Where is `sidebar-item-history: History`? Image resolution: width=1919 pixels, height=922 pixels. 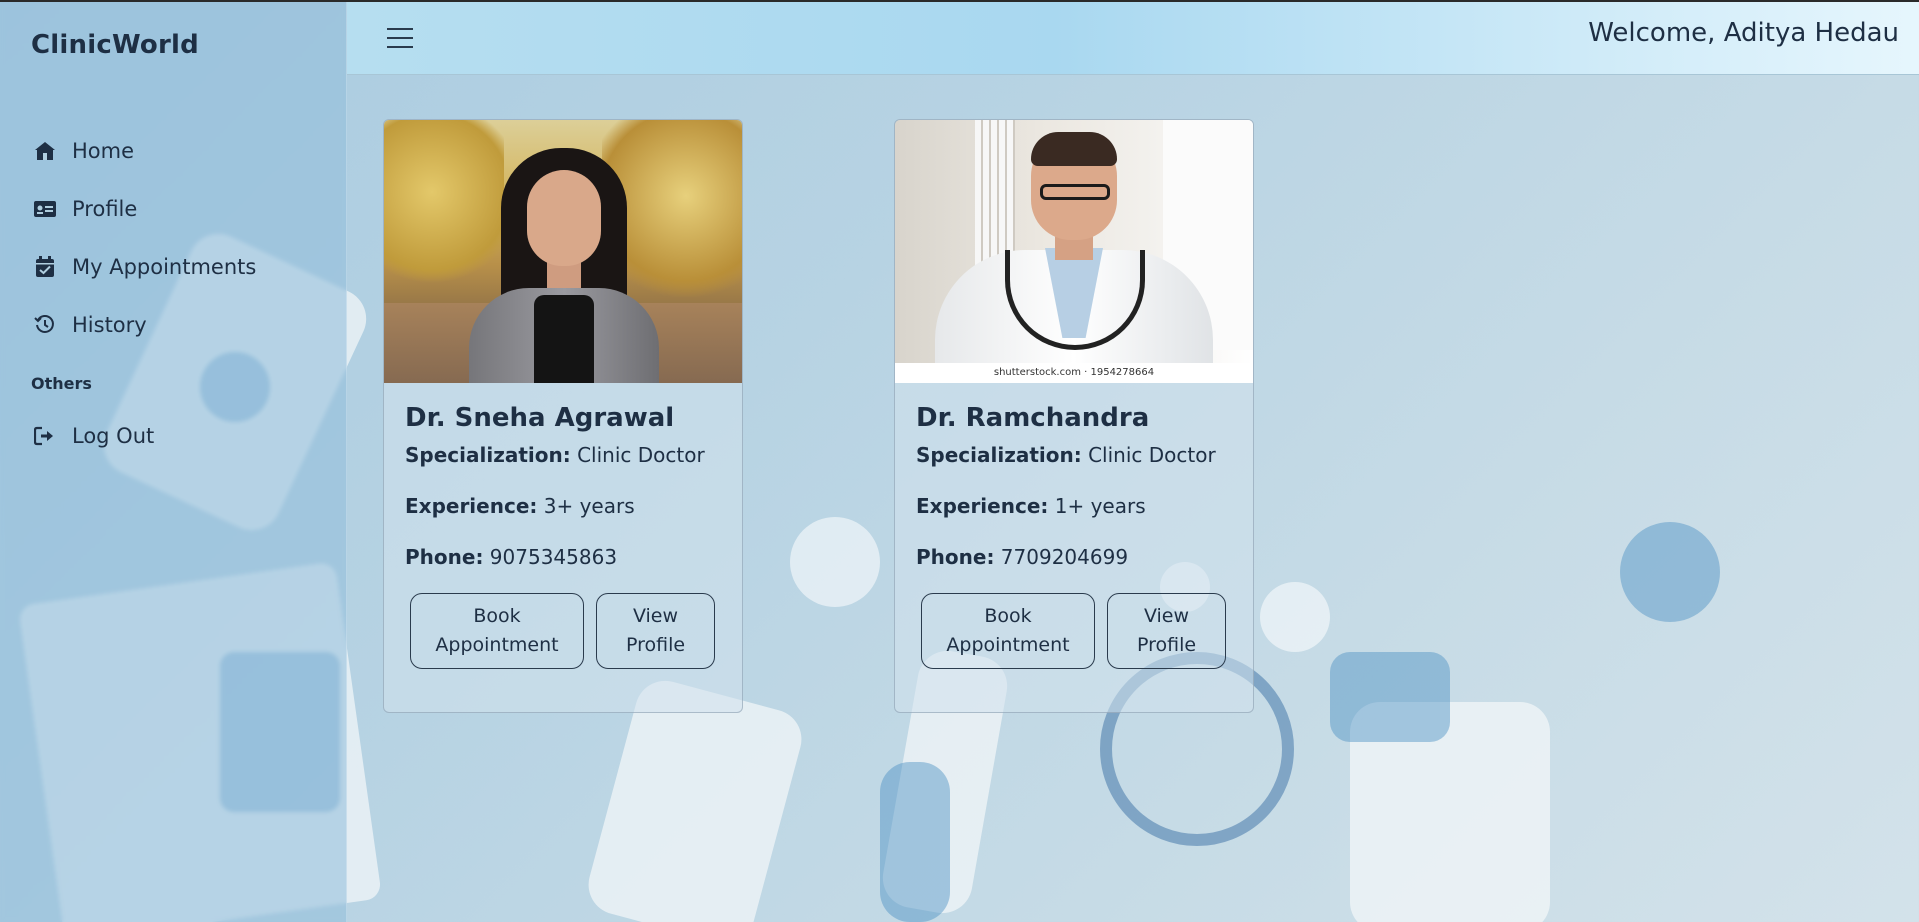 sidebar-item-history: History is located at coordinates (182, 325).